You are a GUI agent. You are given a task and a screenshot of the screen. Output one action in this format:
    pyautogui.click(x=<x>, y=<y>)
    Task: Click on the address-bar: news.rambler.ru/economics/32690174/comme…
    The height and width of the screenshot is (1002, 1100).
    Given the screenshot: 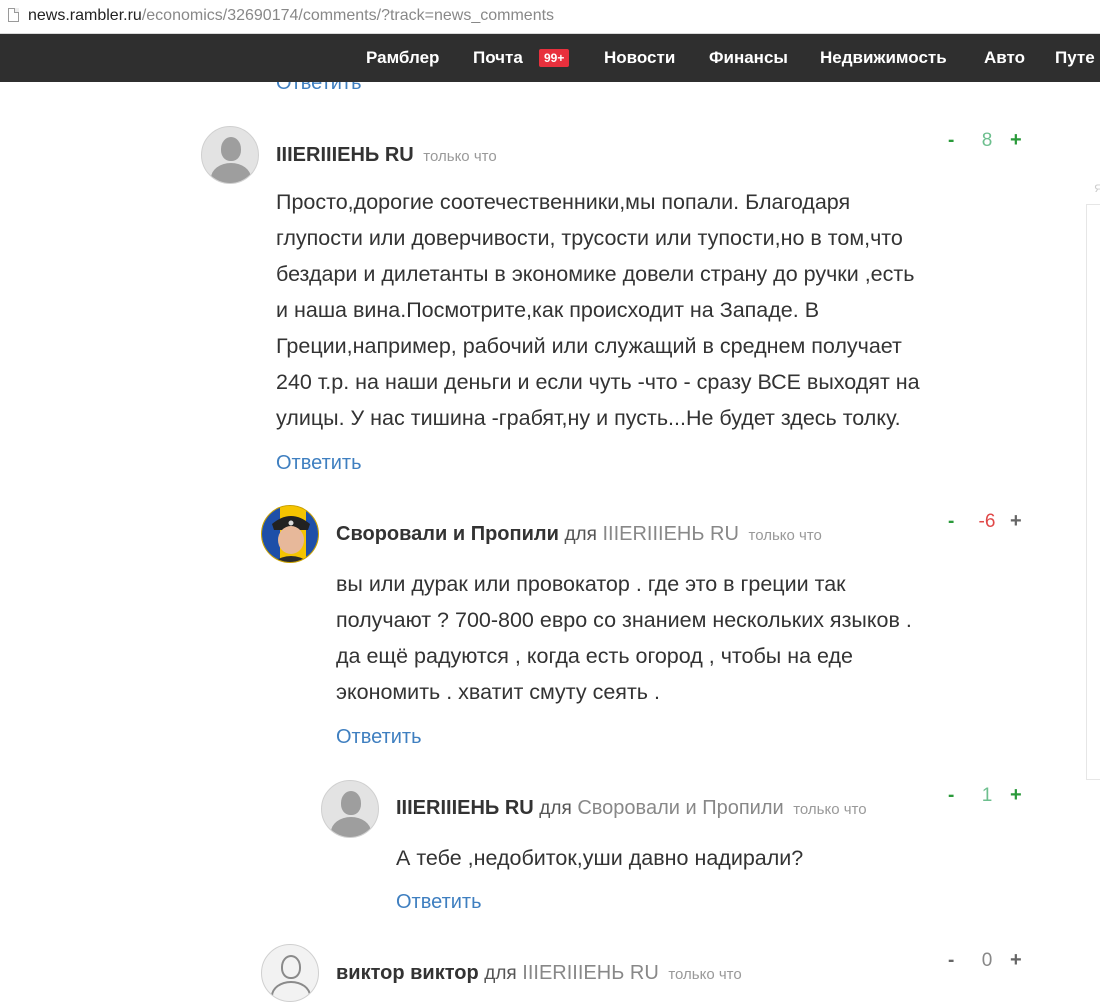 What is the action you would take?
    pyautogui.click(x=550, y=17)
    